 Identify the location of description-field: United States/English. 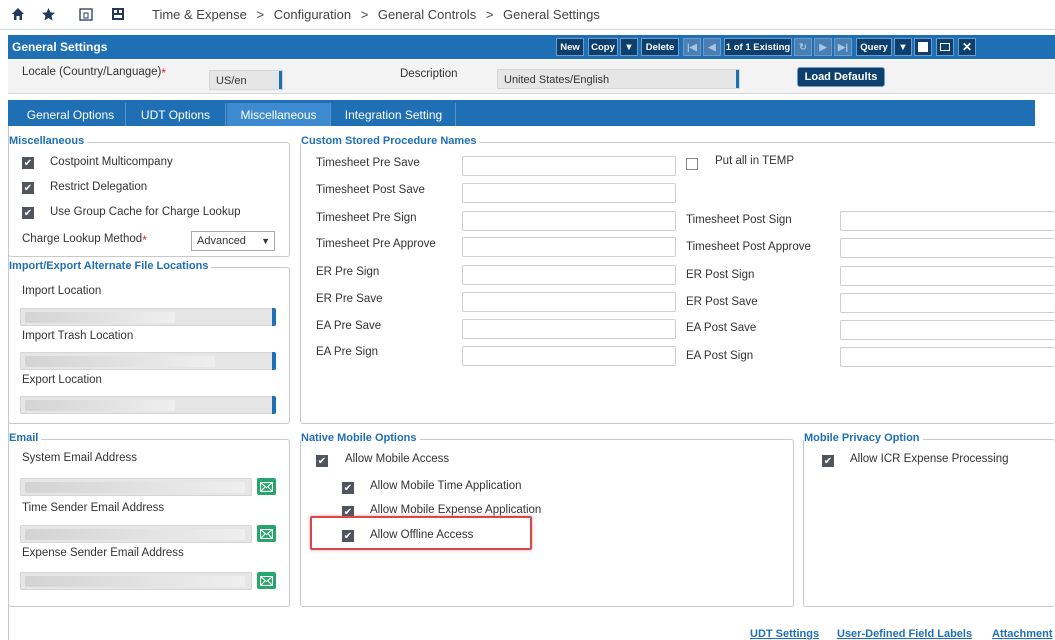
(618, 79).